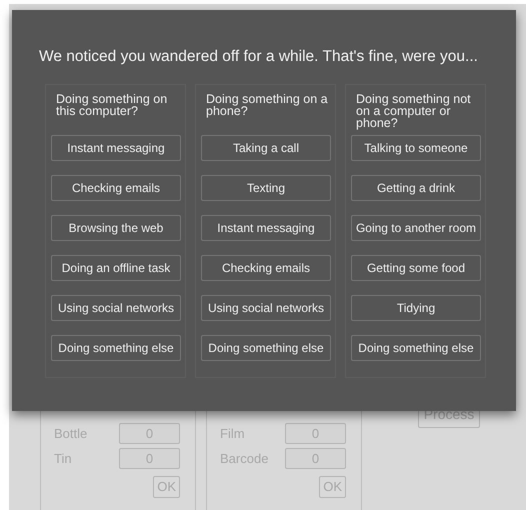 The width and height of the screenshot is (526, 510). Describe the element at coordinates (413, 112) in the screenshot. I see `column-heading: Doing something not on a computer or phone?` at that location.